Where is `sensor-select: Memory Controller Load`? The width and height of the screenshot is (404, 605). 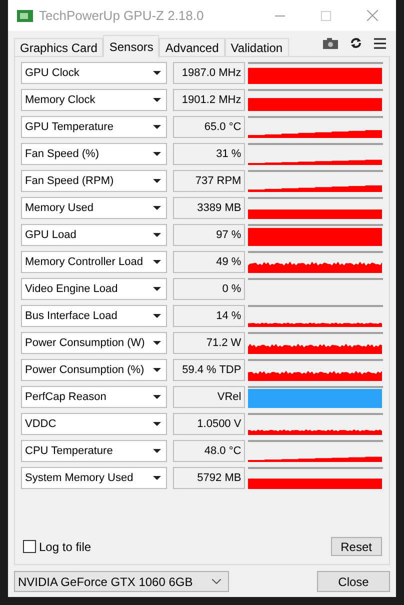 sensor-select: Memory Controller Load is located at coordinates (94, 262).